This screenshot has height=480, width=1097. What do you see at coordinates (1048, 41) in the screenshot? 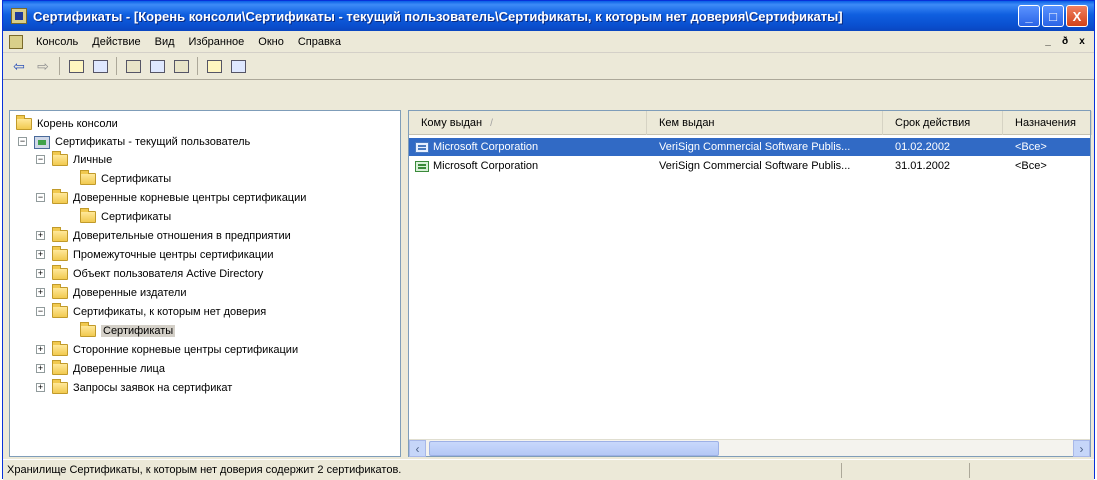
I see `mdi-minimize-button: _` at bounding box center [1048, 41].